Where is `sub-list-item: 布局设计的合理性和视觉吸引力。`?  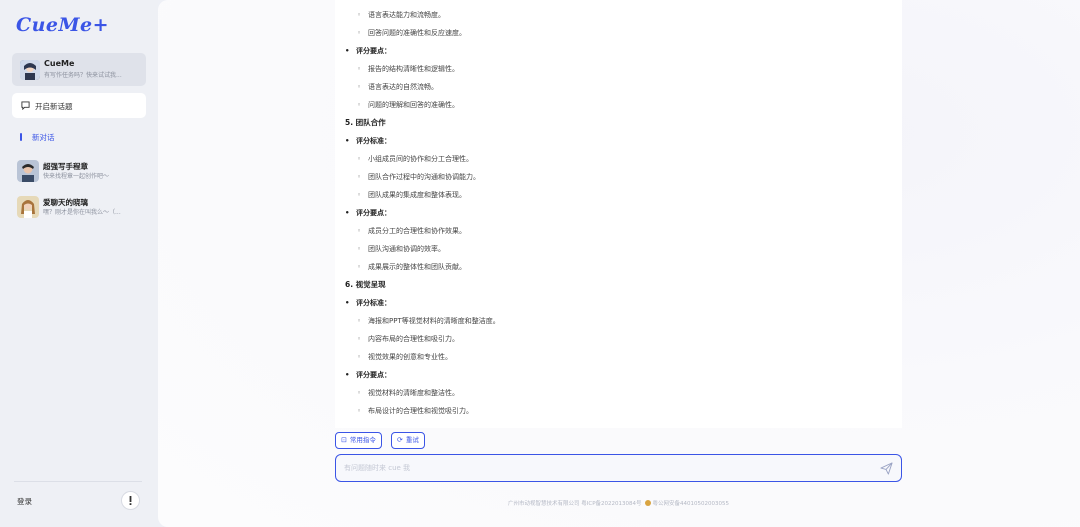
sub-list-item: 布局设计的合理性和视觉吸引力。 is located at coordinates (415, 411).